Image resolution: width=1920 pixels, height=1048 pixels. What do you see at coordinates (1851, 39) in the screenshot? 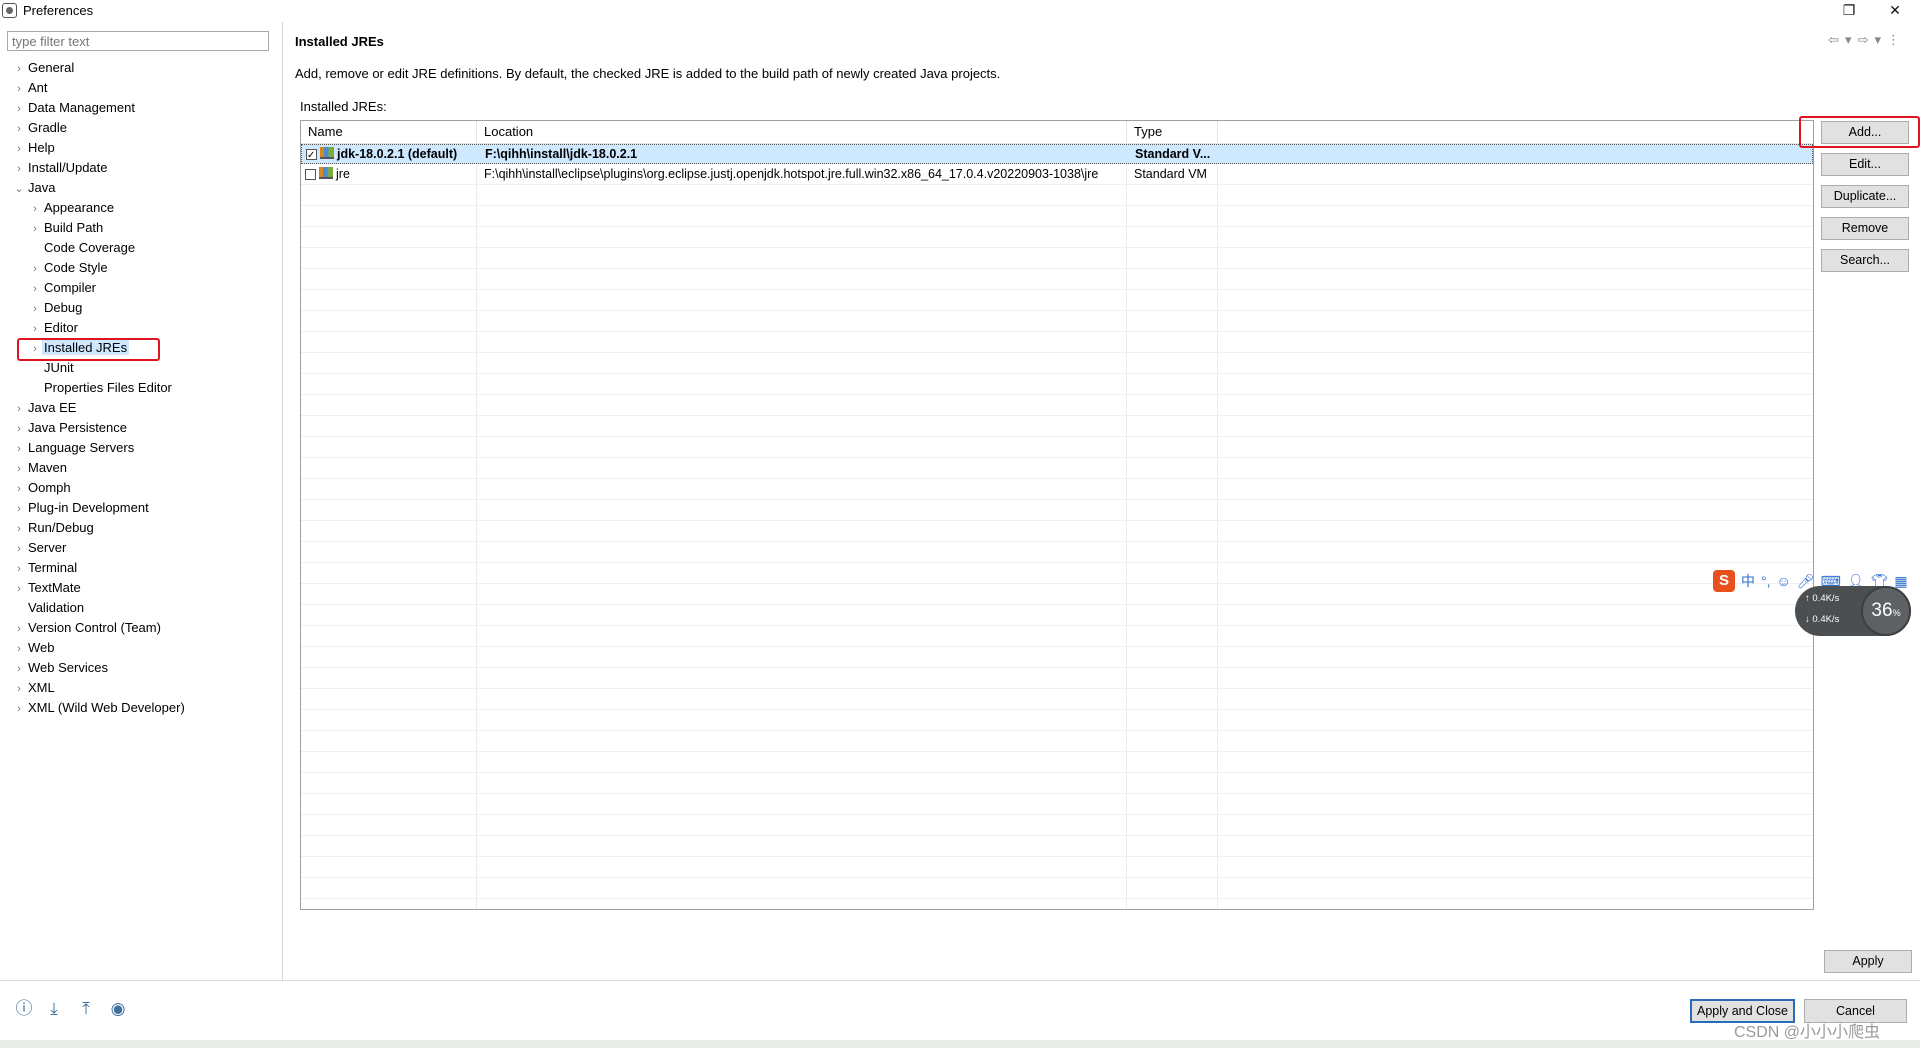
I see `back-dropdown-icon: ▾` at bounding box center [1851, 39].